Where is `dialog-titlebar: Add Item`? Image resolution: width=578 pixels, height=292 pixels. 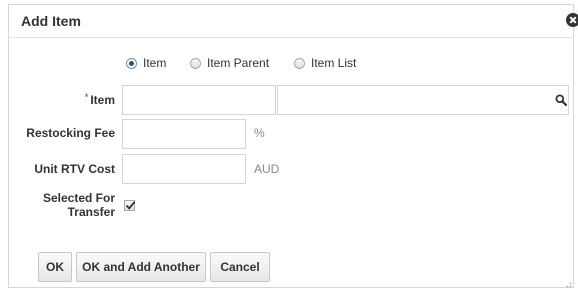
dialog-titlebar: Add Item is located at coordinates (291, 21).